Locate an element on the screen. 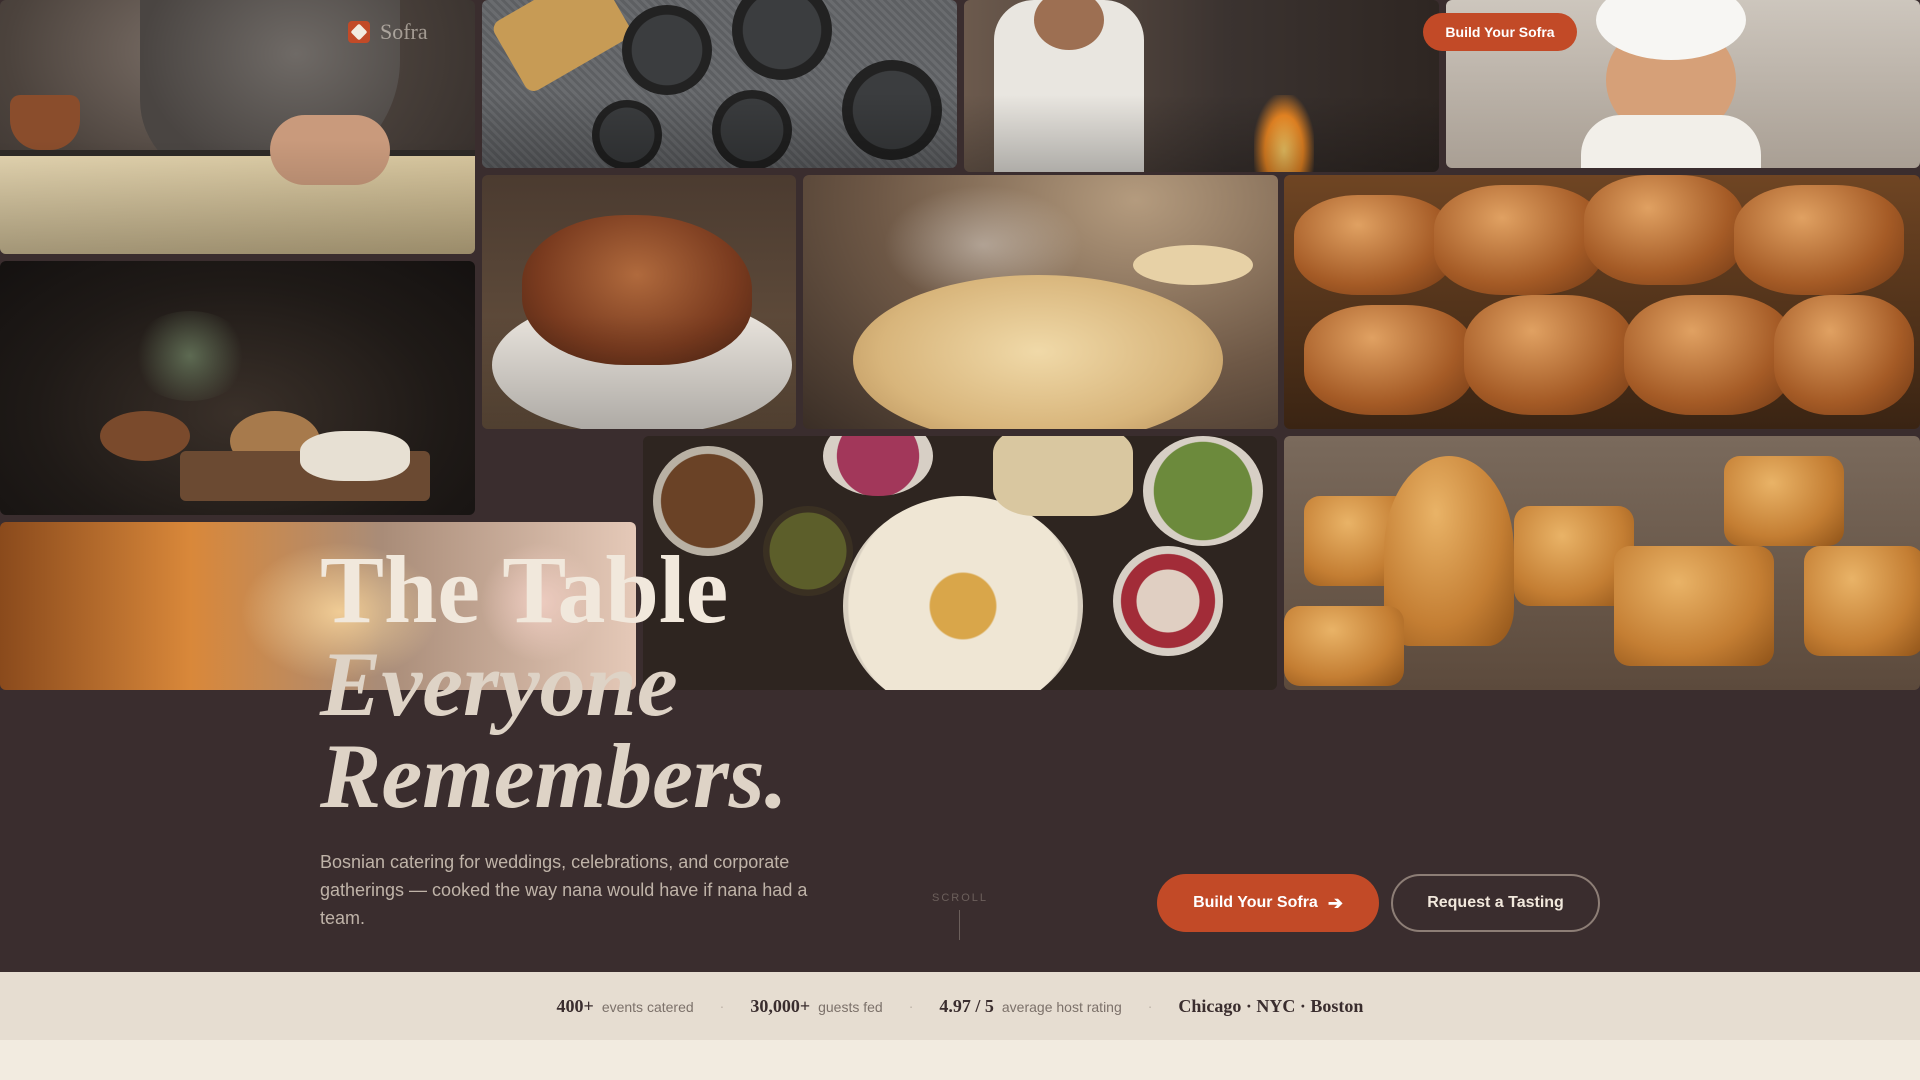 The height and width of the screenshot is (1080, 1920). stat-events: 400+ events catered is located at coordinates (625, 1006).